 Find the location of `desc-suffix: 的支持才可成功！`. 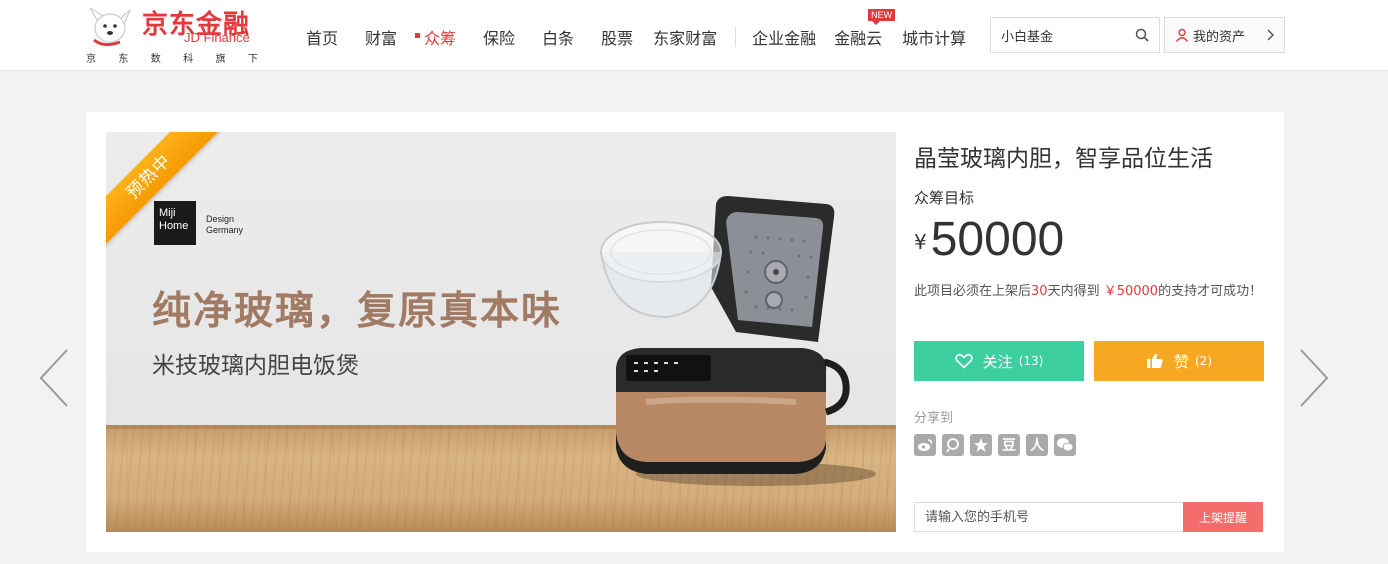

desc-suffix: 的支持才可成功！ is located at coordinates (1210, 291).